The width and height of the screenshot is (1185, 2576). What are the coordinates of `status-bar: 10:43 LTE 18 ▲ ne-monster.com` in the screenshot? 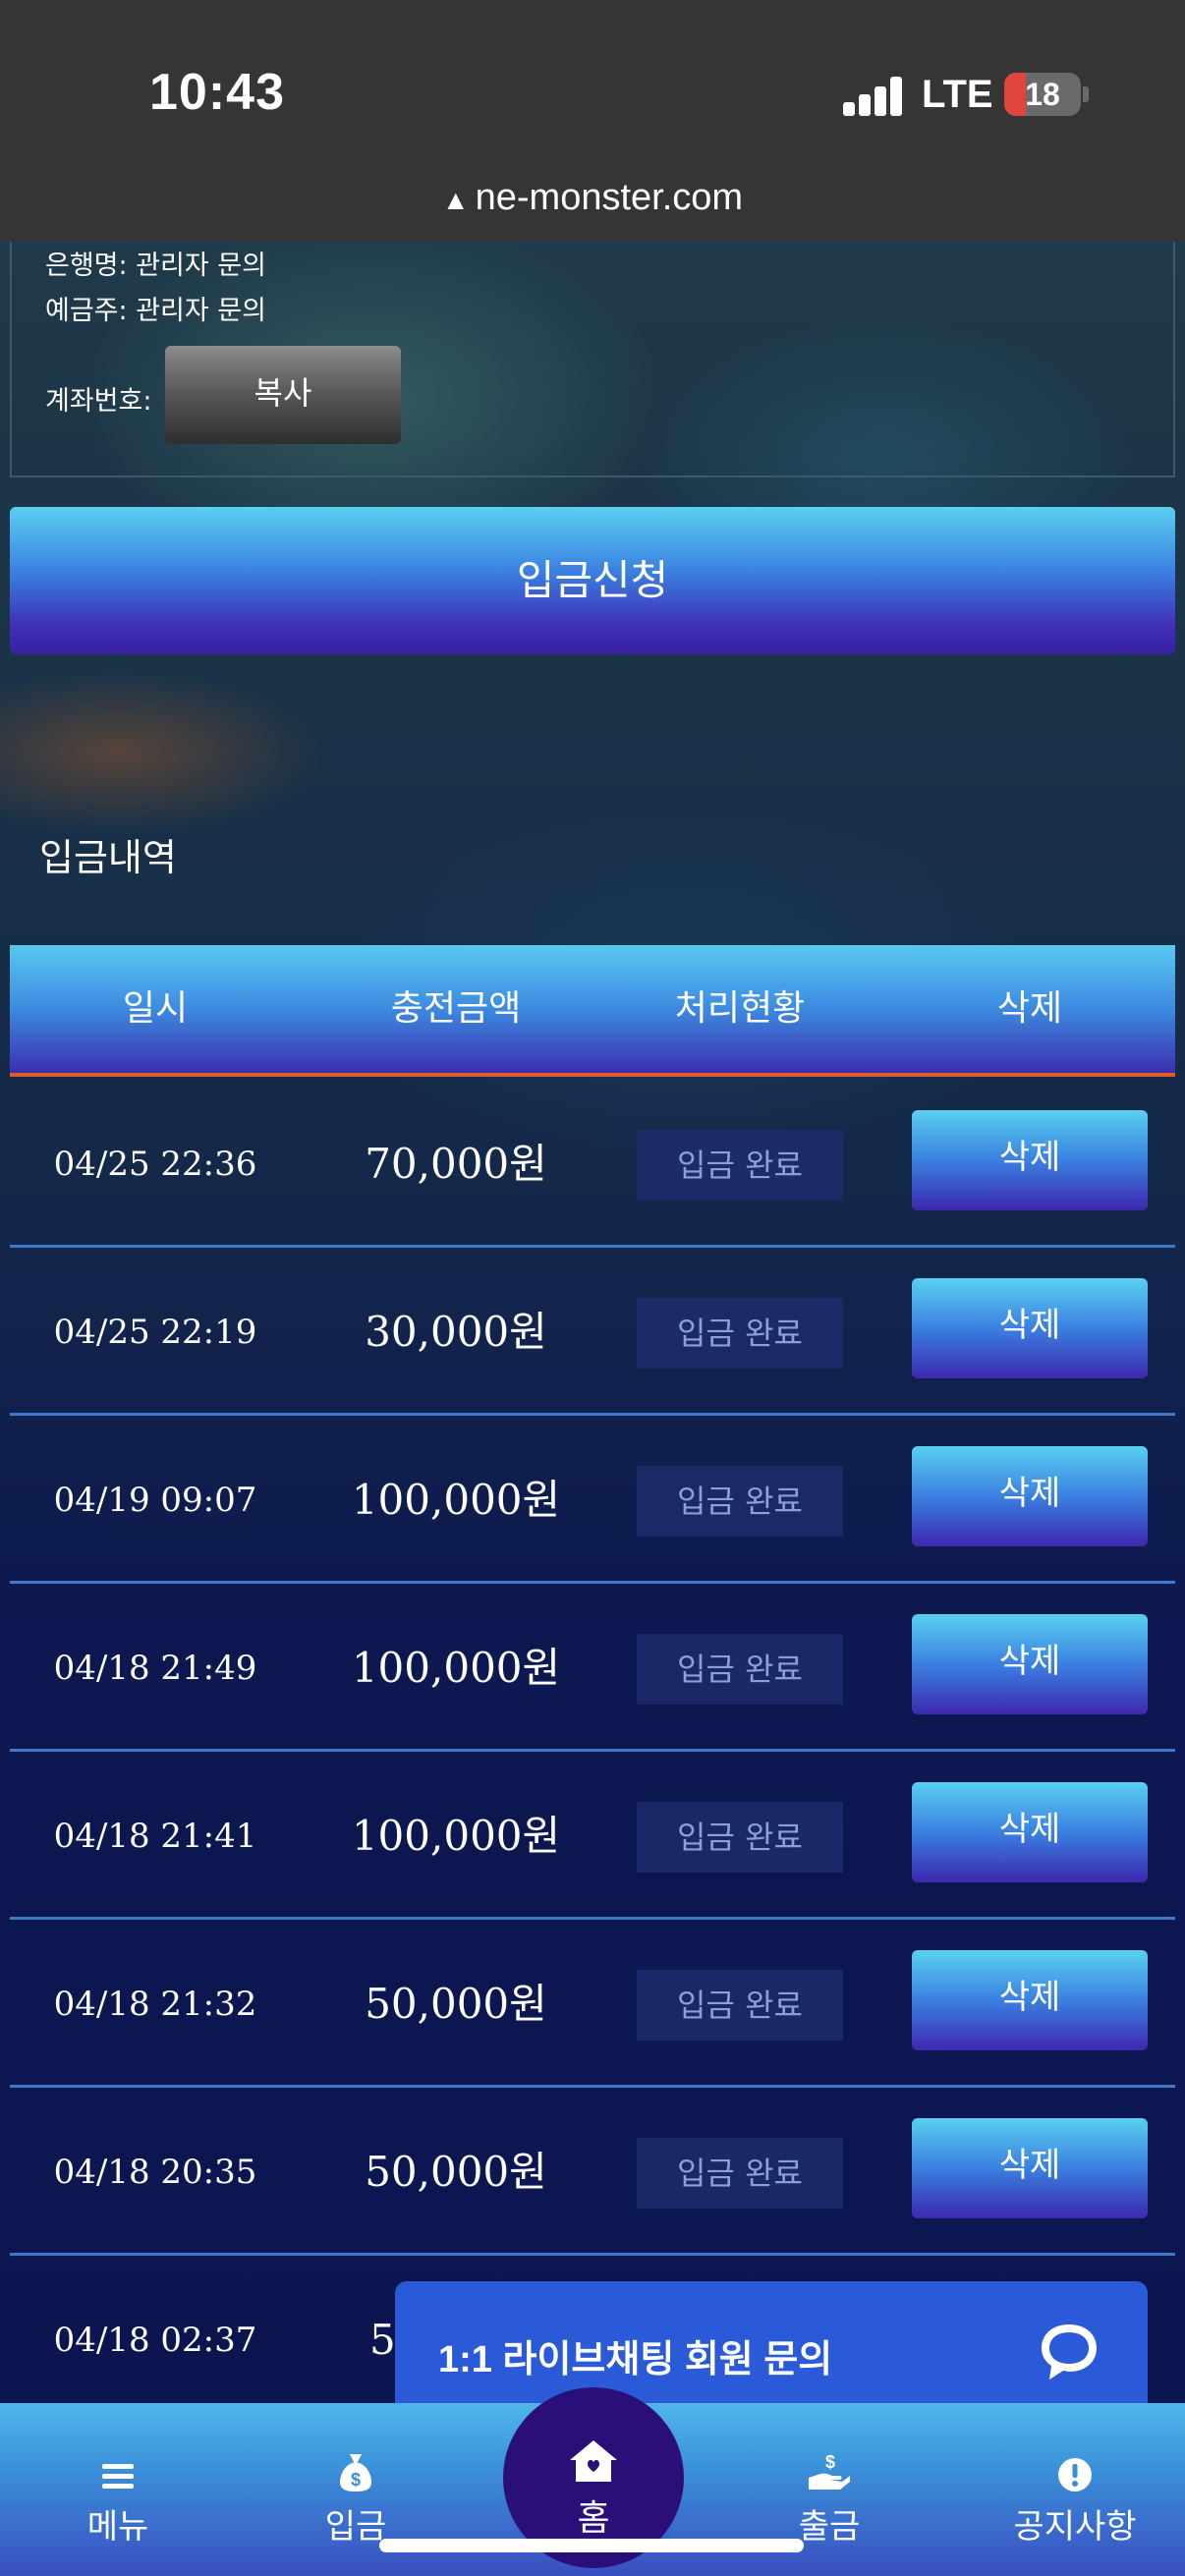 It's located at (592, 121).